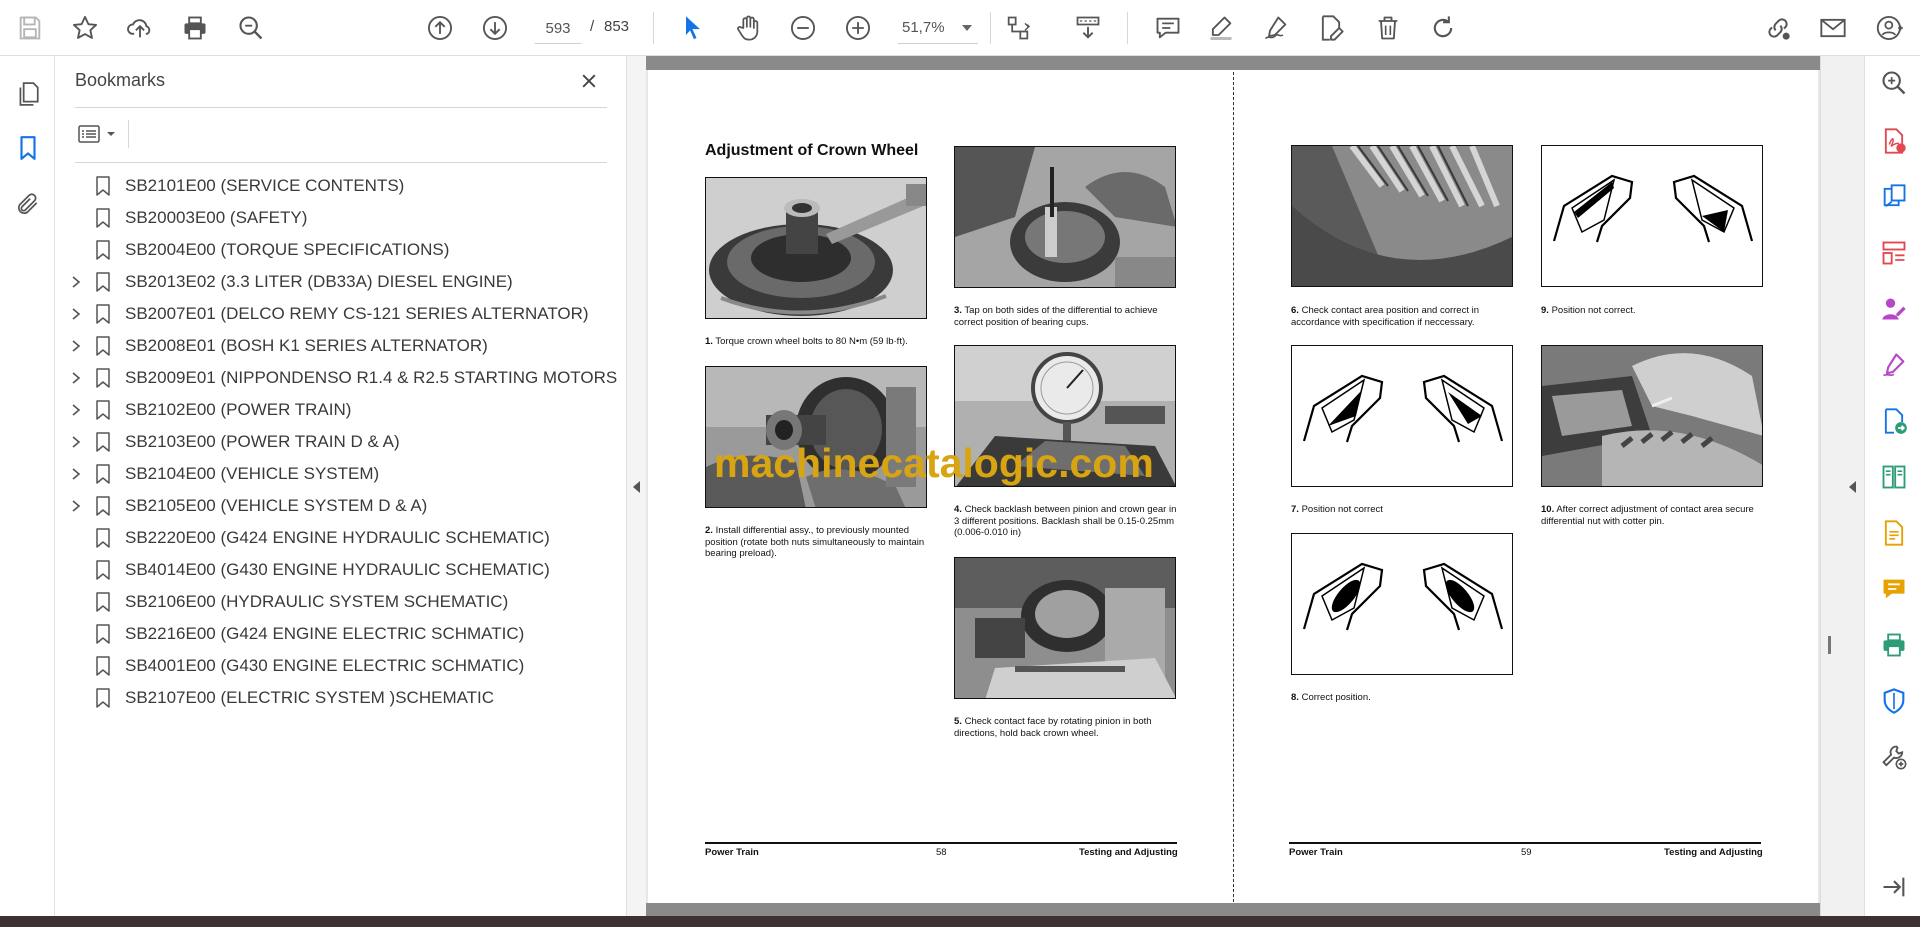 The height and width of the screenshot is (927, 1920). I want to click on bookmark-item: SB2103E00 (POWER TRAIN D & A), so click(341, 442).